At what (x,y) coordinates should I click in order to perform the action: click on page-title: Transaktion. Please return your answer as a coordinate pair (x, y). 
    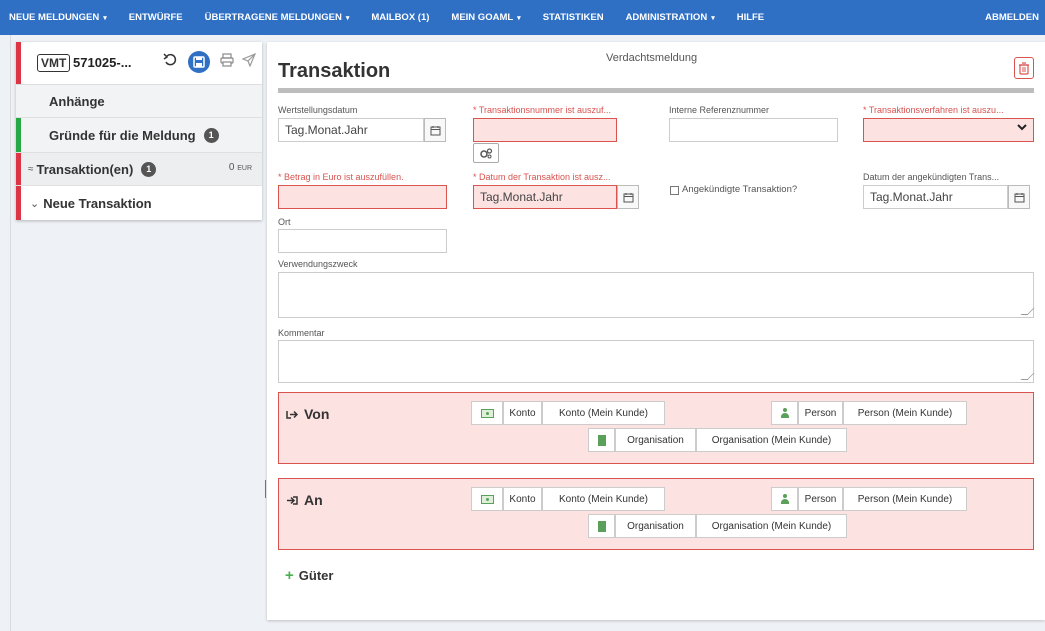
    Looking at the image, I should click on (334, 71).